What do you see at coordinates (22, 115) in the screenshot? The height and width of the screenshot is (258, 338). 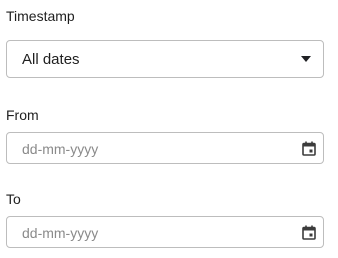 I see `from-label: From` at bounding box center [22, 115].